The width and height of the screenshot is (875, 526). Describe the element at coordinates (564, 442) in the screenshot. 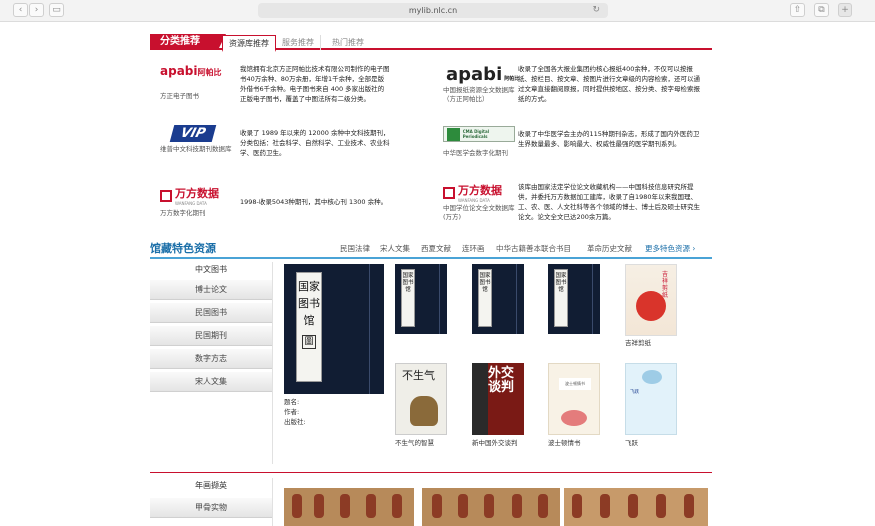

I see `book-caption: 波士顿情书` at that location.